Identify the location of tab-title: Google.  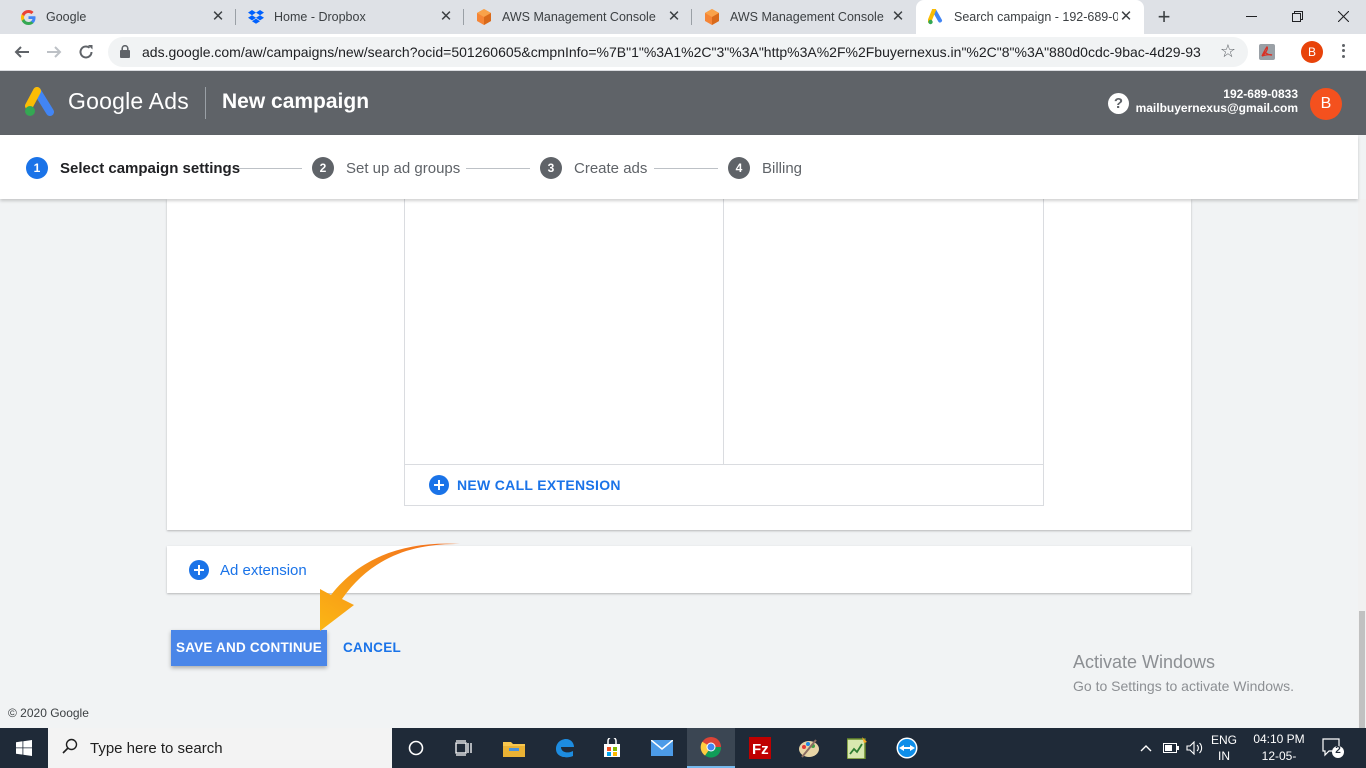
(66, 17).